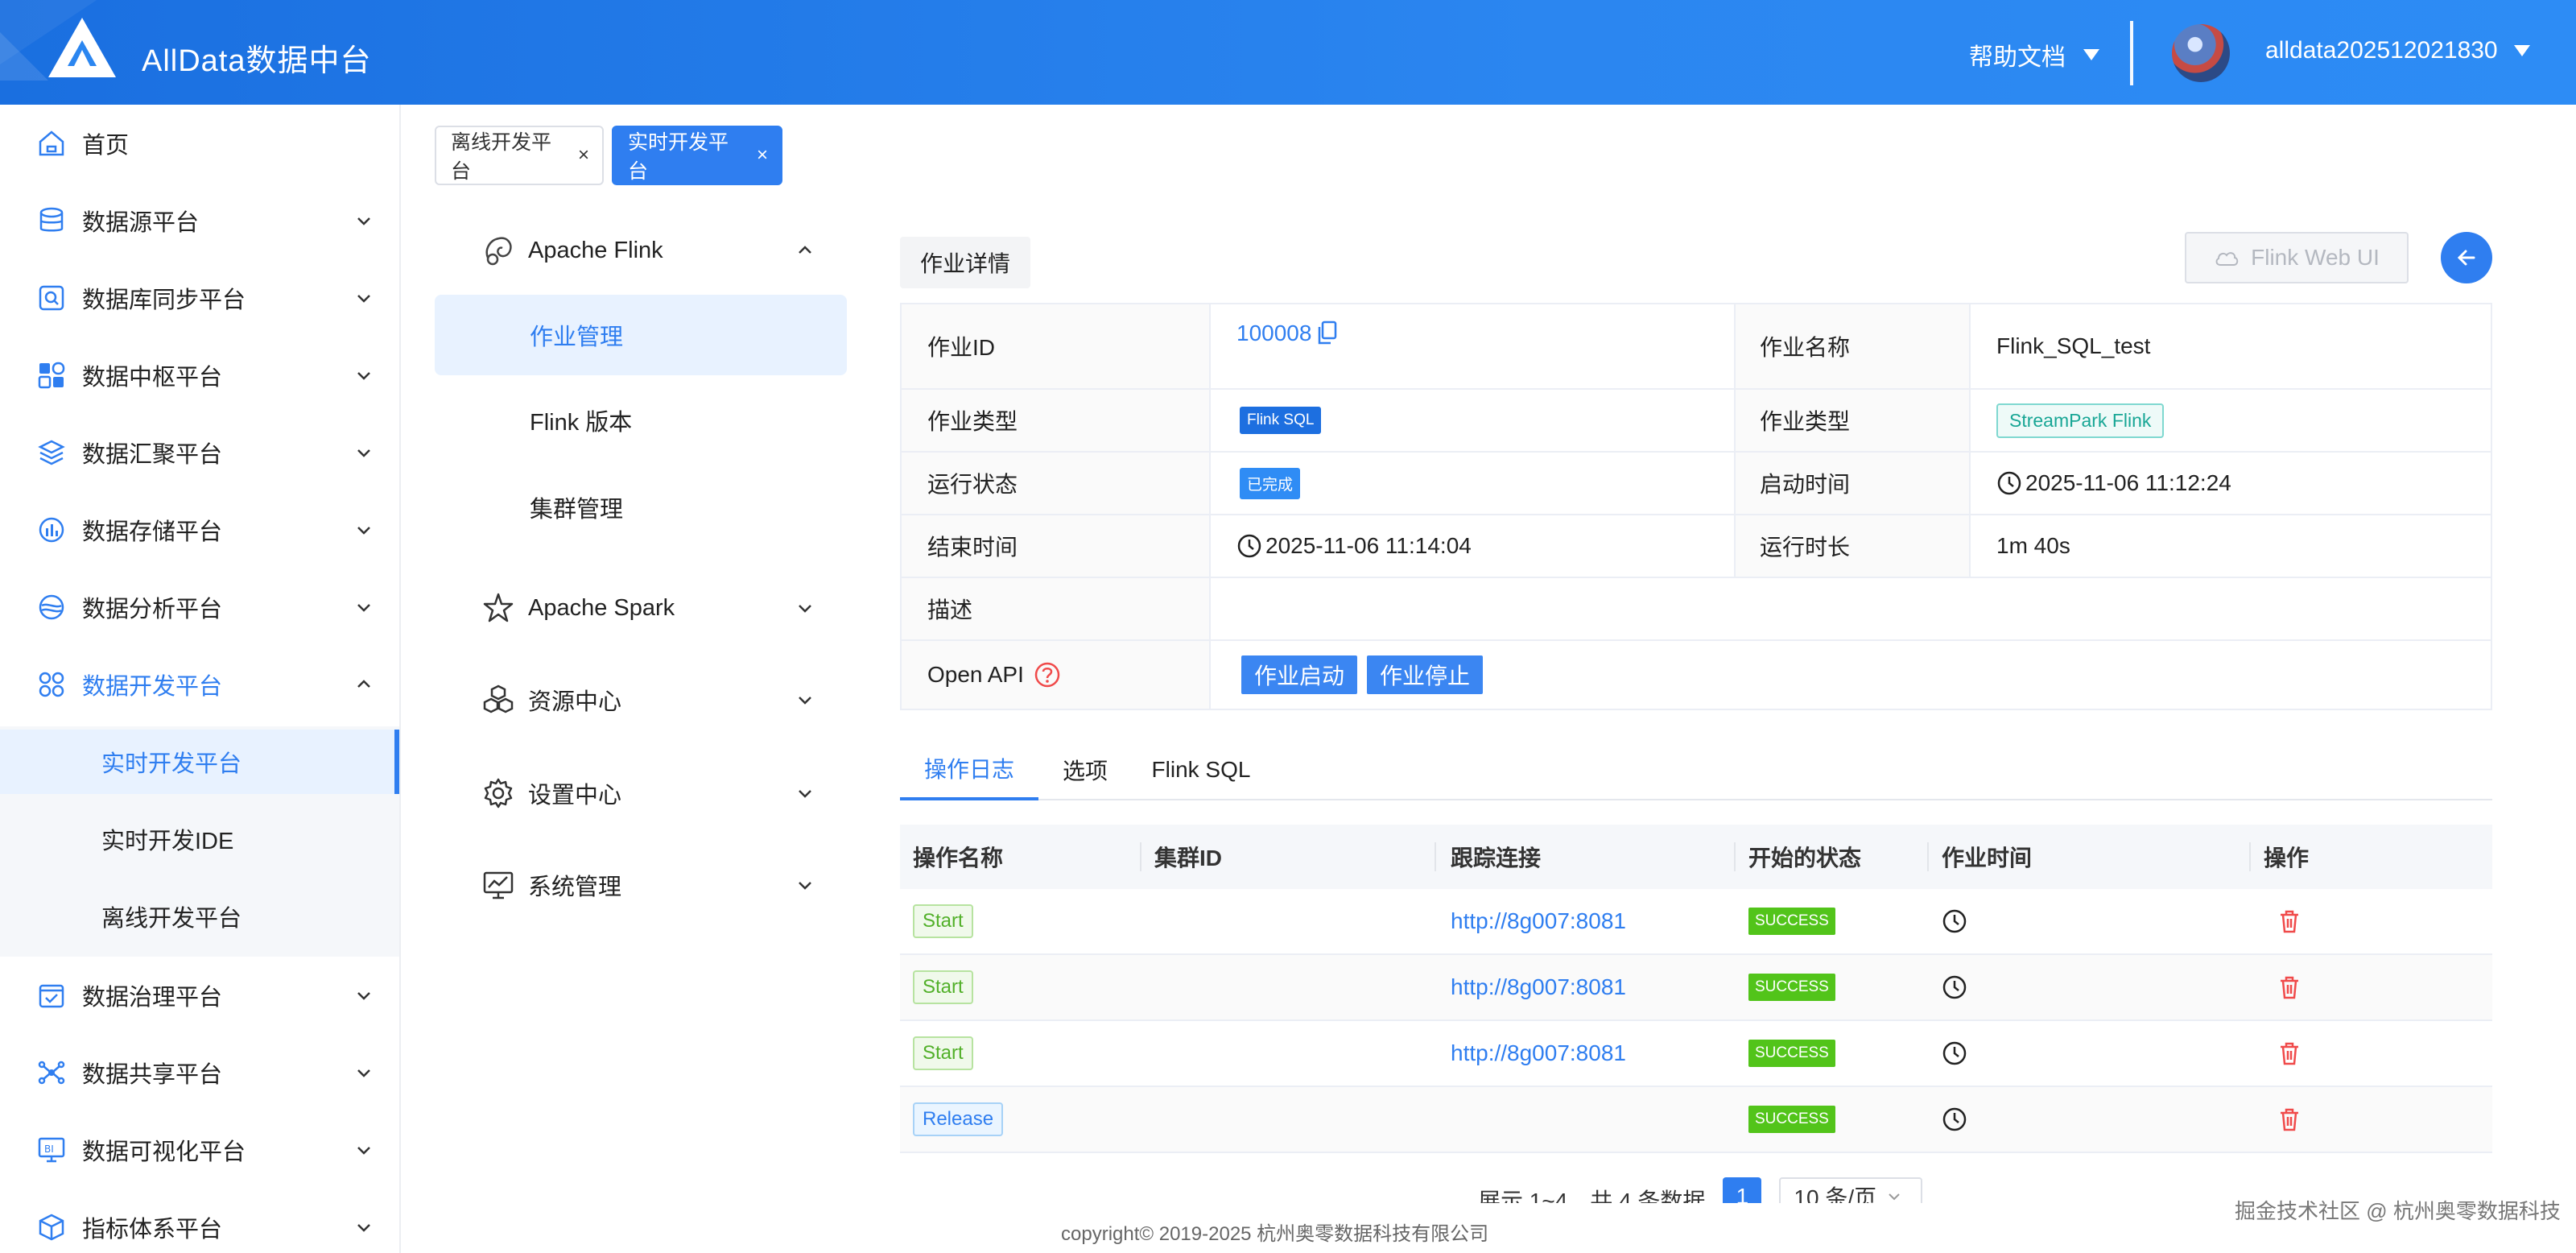  I want to click on sidebar-item-dev: 数据开发平台, so click(199, 684).